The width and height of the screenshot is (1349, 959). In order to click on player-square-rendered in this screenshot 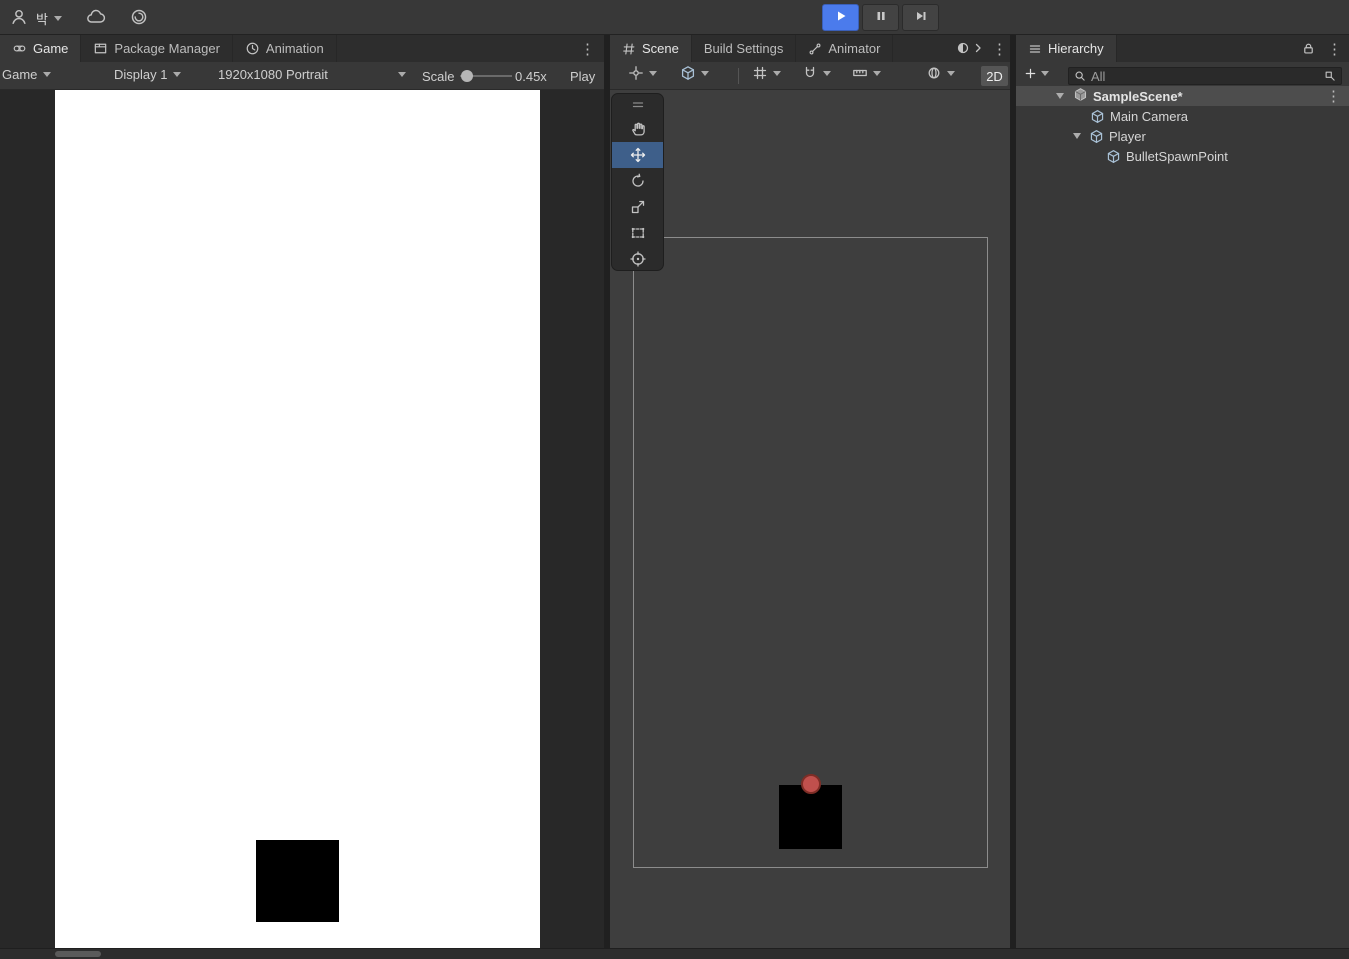, I will do `click(297, 881)`.